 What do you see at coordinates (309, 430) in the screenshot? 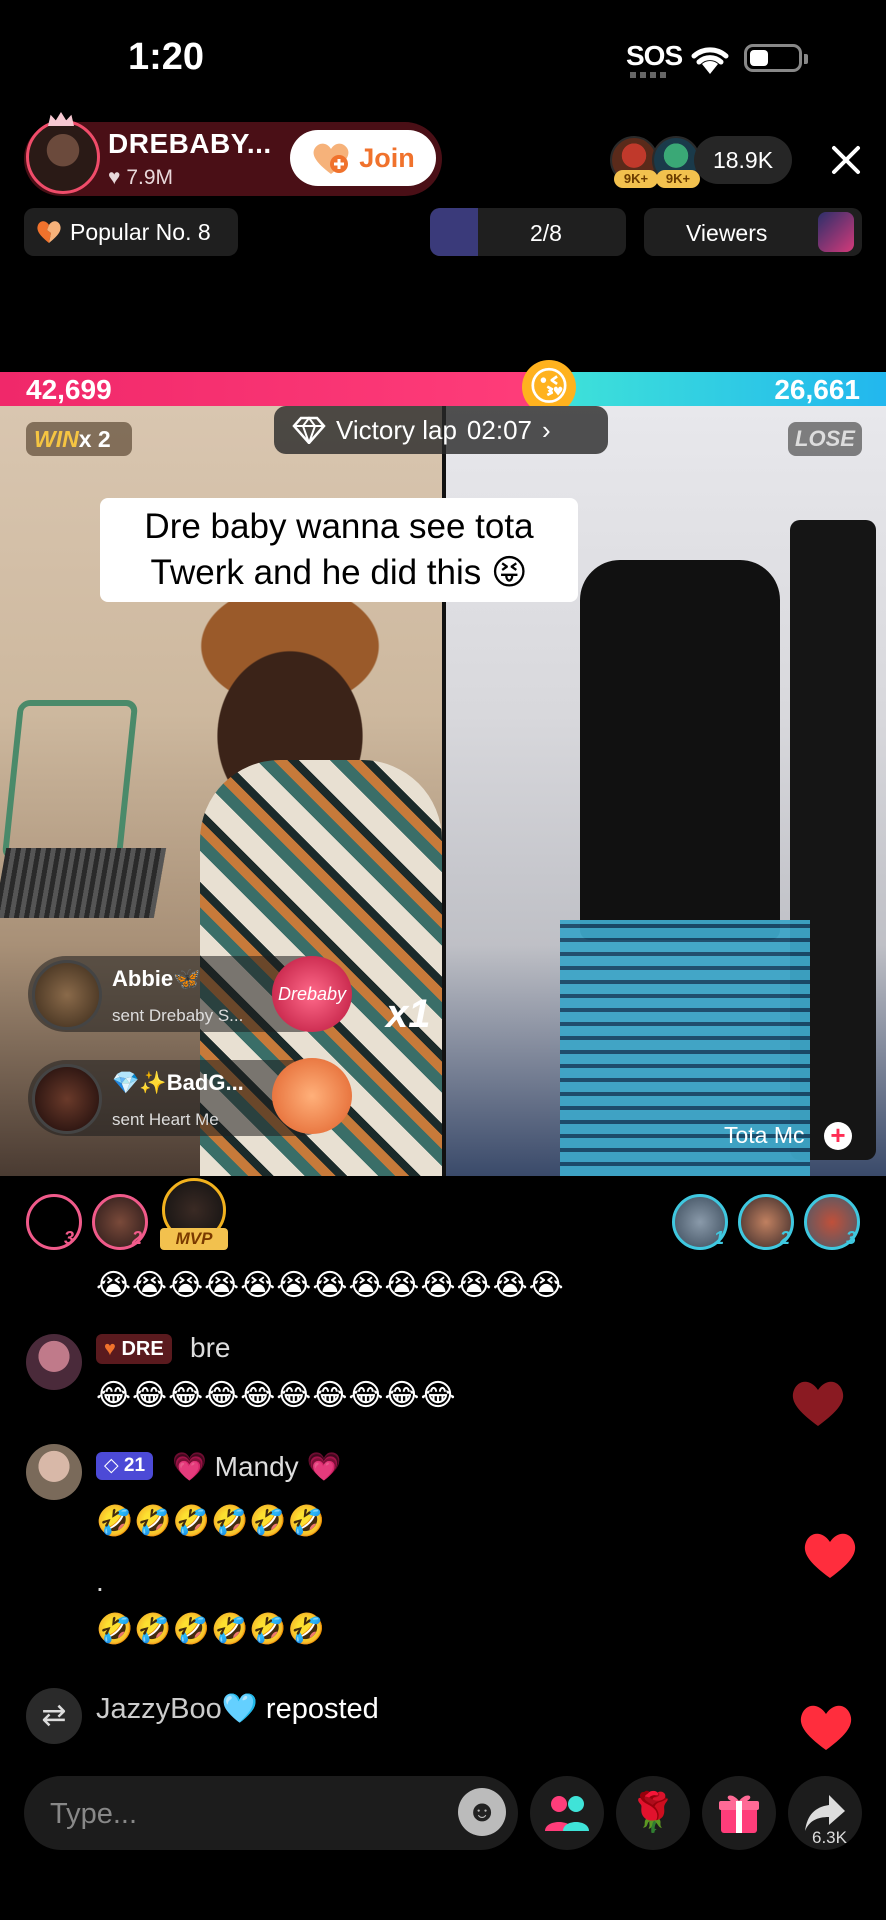
I see `diamond-icon` at bounding box center [309, 430].